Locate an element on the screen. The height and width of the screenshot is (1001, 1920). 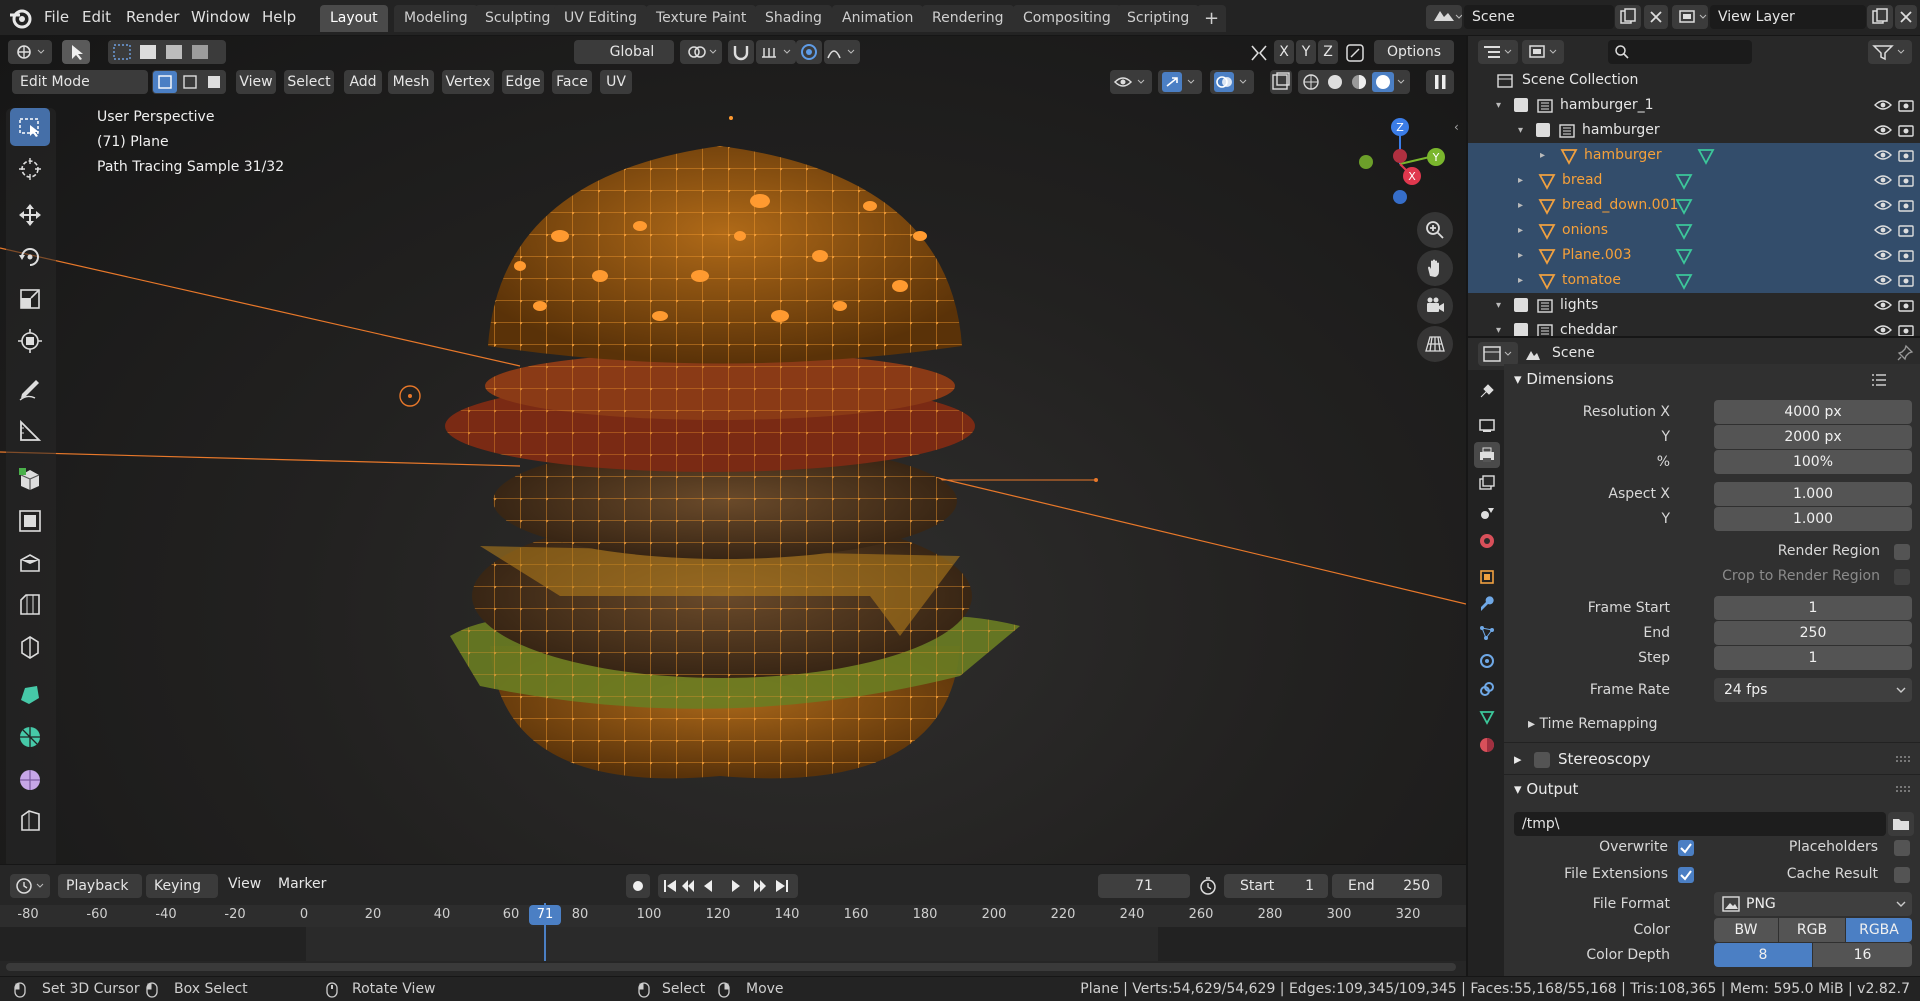
data-tab is located at coordinates (1487, 717).